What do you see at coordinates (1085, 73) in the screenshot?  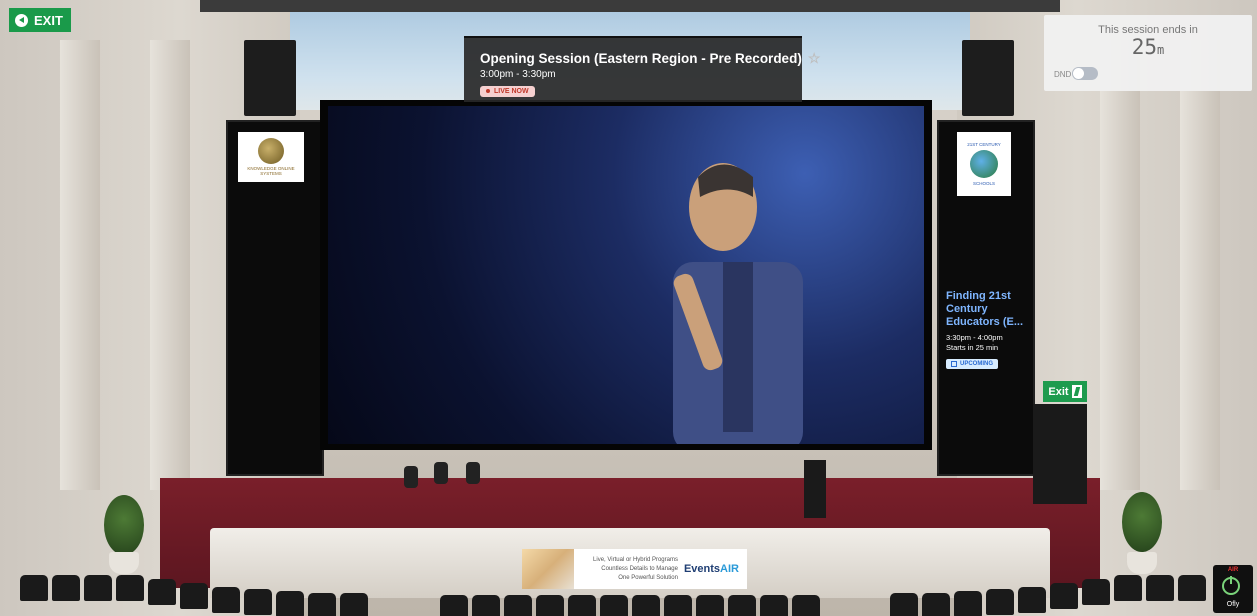 I see `dnd-toggle` at bounding box center [1085, 73].